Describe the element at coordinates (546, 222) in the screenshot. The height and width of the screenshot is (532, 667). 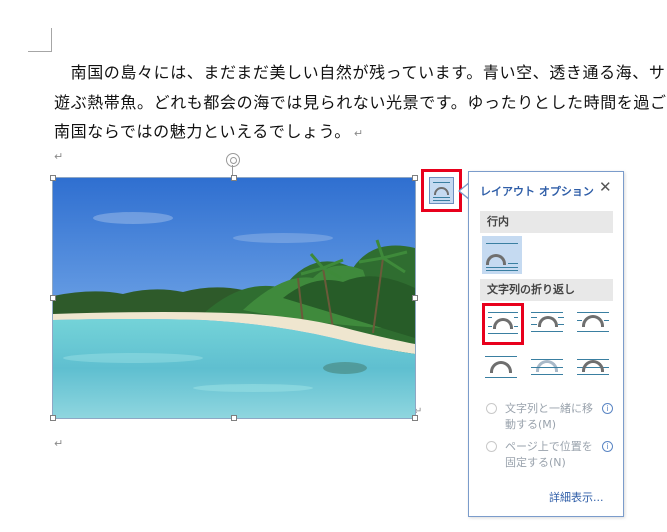
I see `section-inline-header: 行内` at that location.